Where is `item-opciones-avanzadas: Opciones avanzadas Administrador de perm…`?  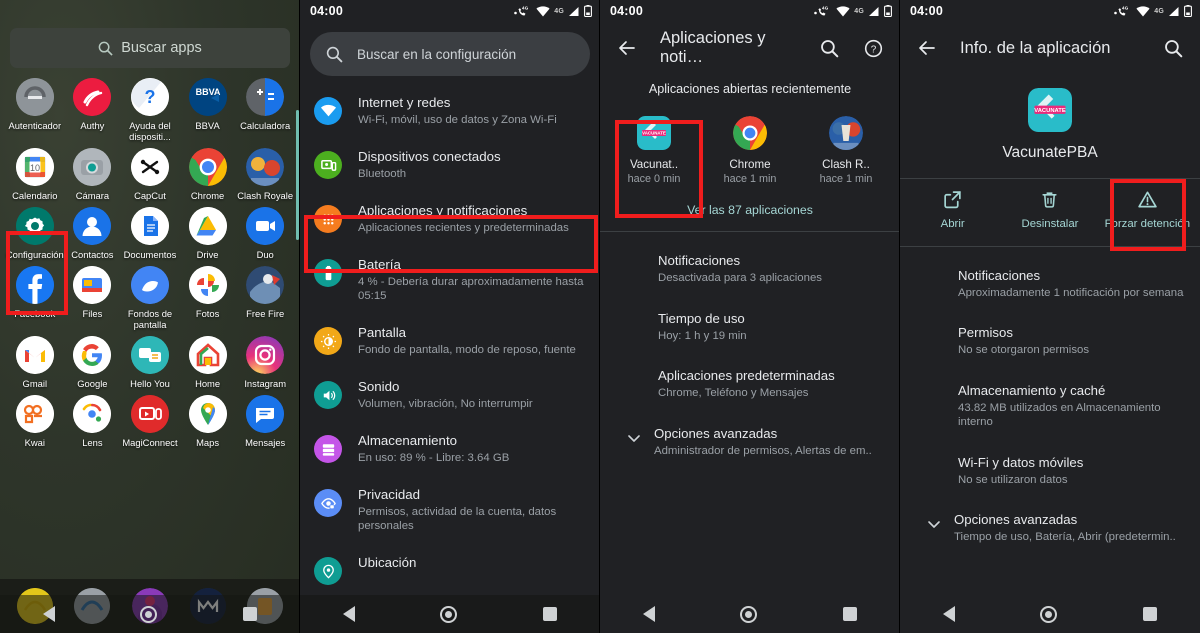 item-opciones-avanzadas: Opciones avanzadas Administrador de perm… is located at coordinates (750, 442).